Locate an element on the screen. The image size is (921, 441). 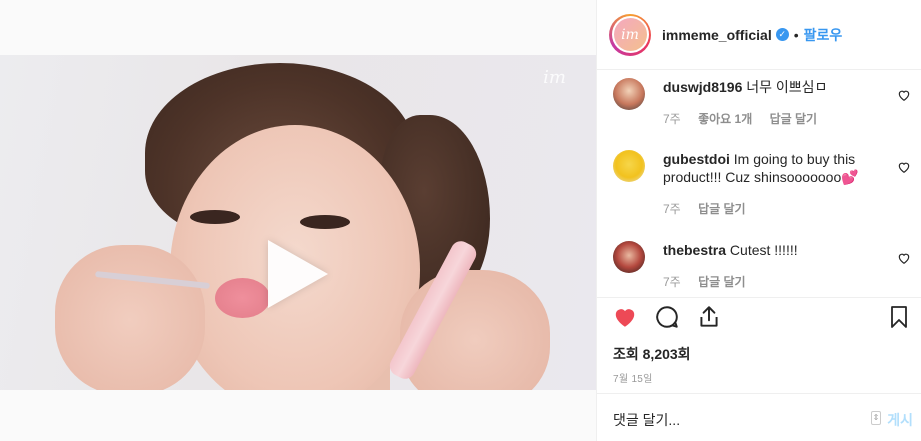
share-button is located at coordinates (709, 317).